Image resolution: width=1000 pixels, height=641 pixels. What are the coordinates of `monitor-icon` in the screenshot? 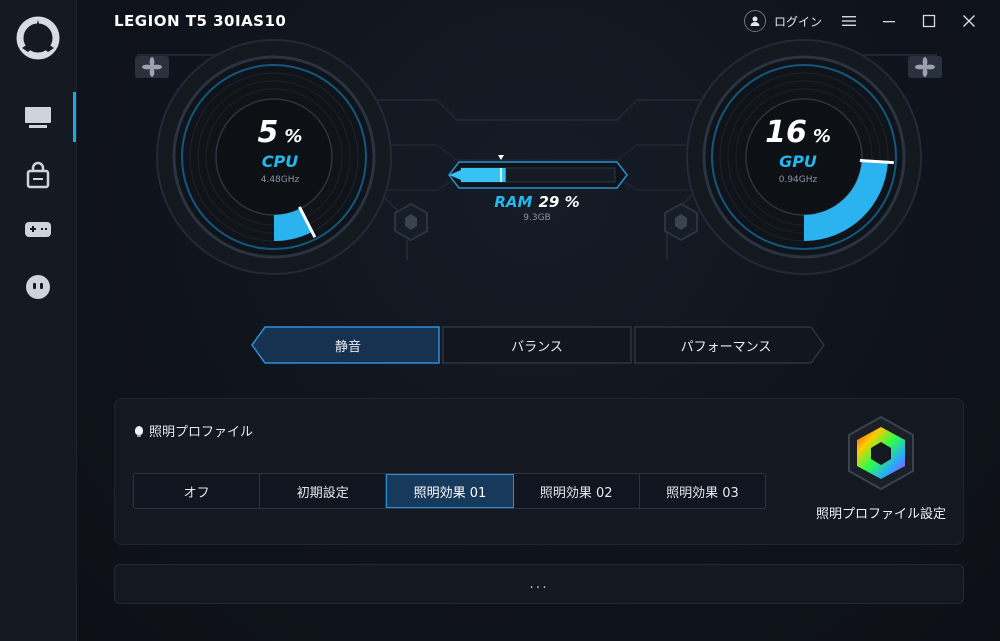 It's located at (38, 117).